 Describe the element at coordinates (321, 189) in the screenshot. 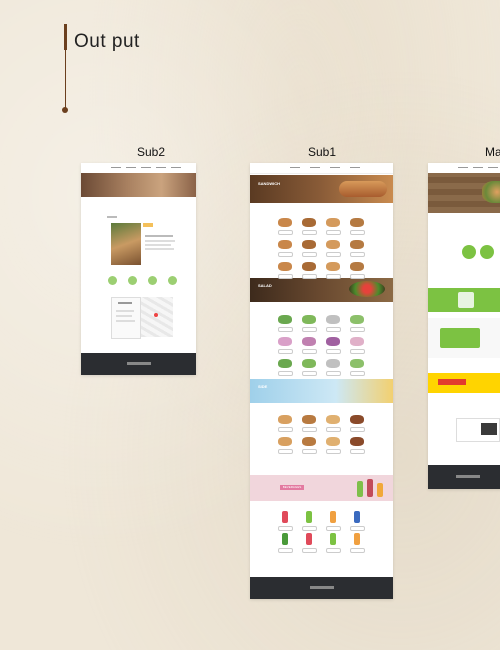

I see `sub1-sandwich-banner: SANDWICH` at that location.